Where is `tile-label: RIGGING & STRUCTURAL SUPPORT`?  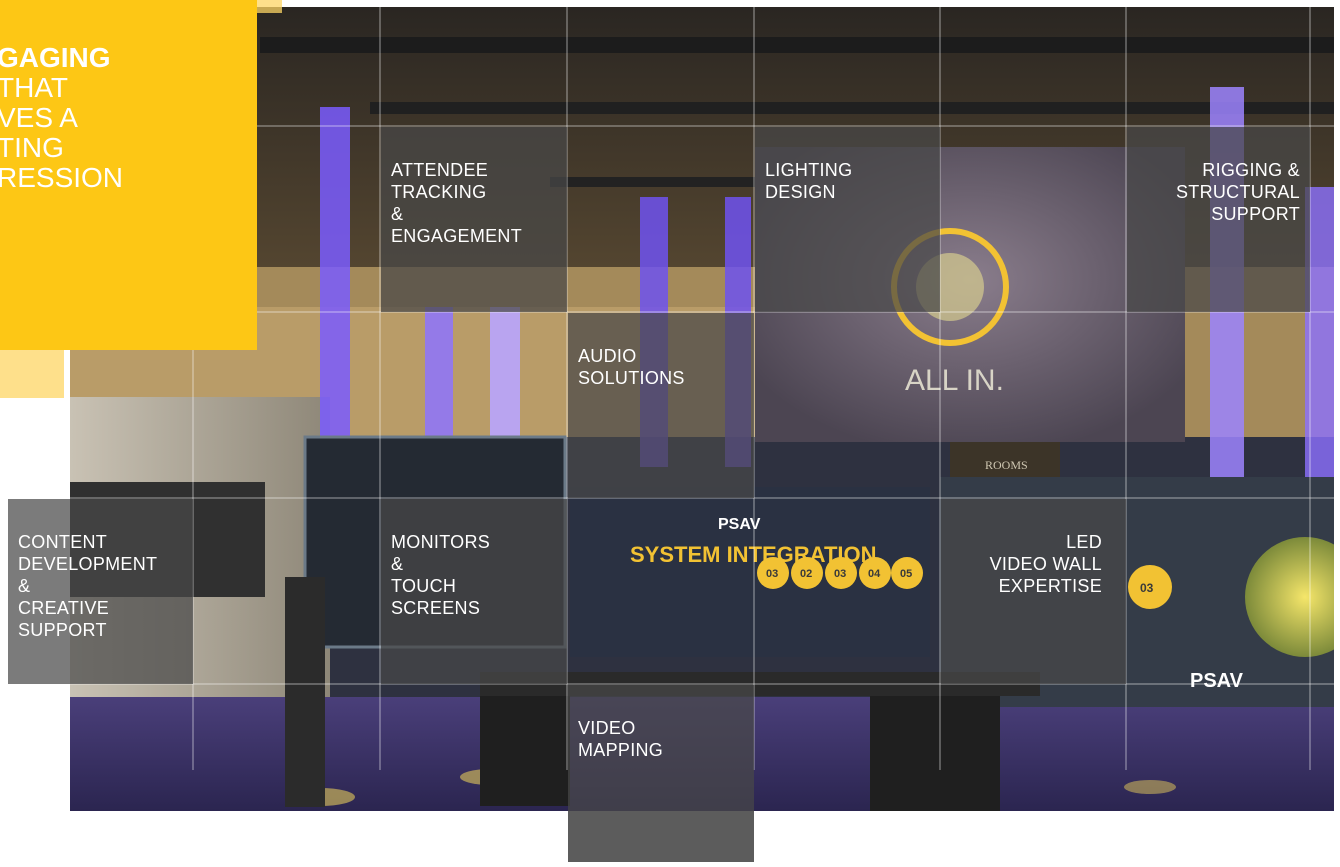
tile-label: RIGGING & STRUCTURAL SUPPORT is located at coordinates (1237, 192).